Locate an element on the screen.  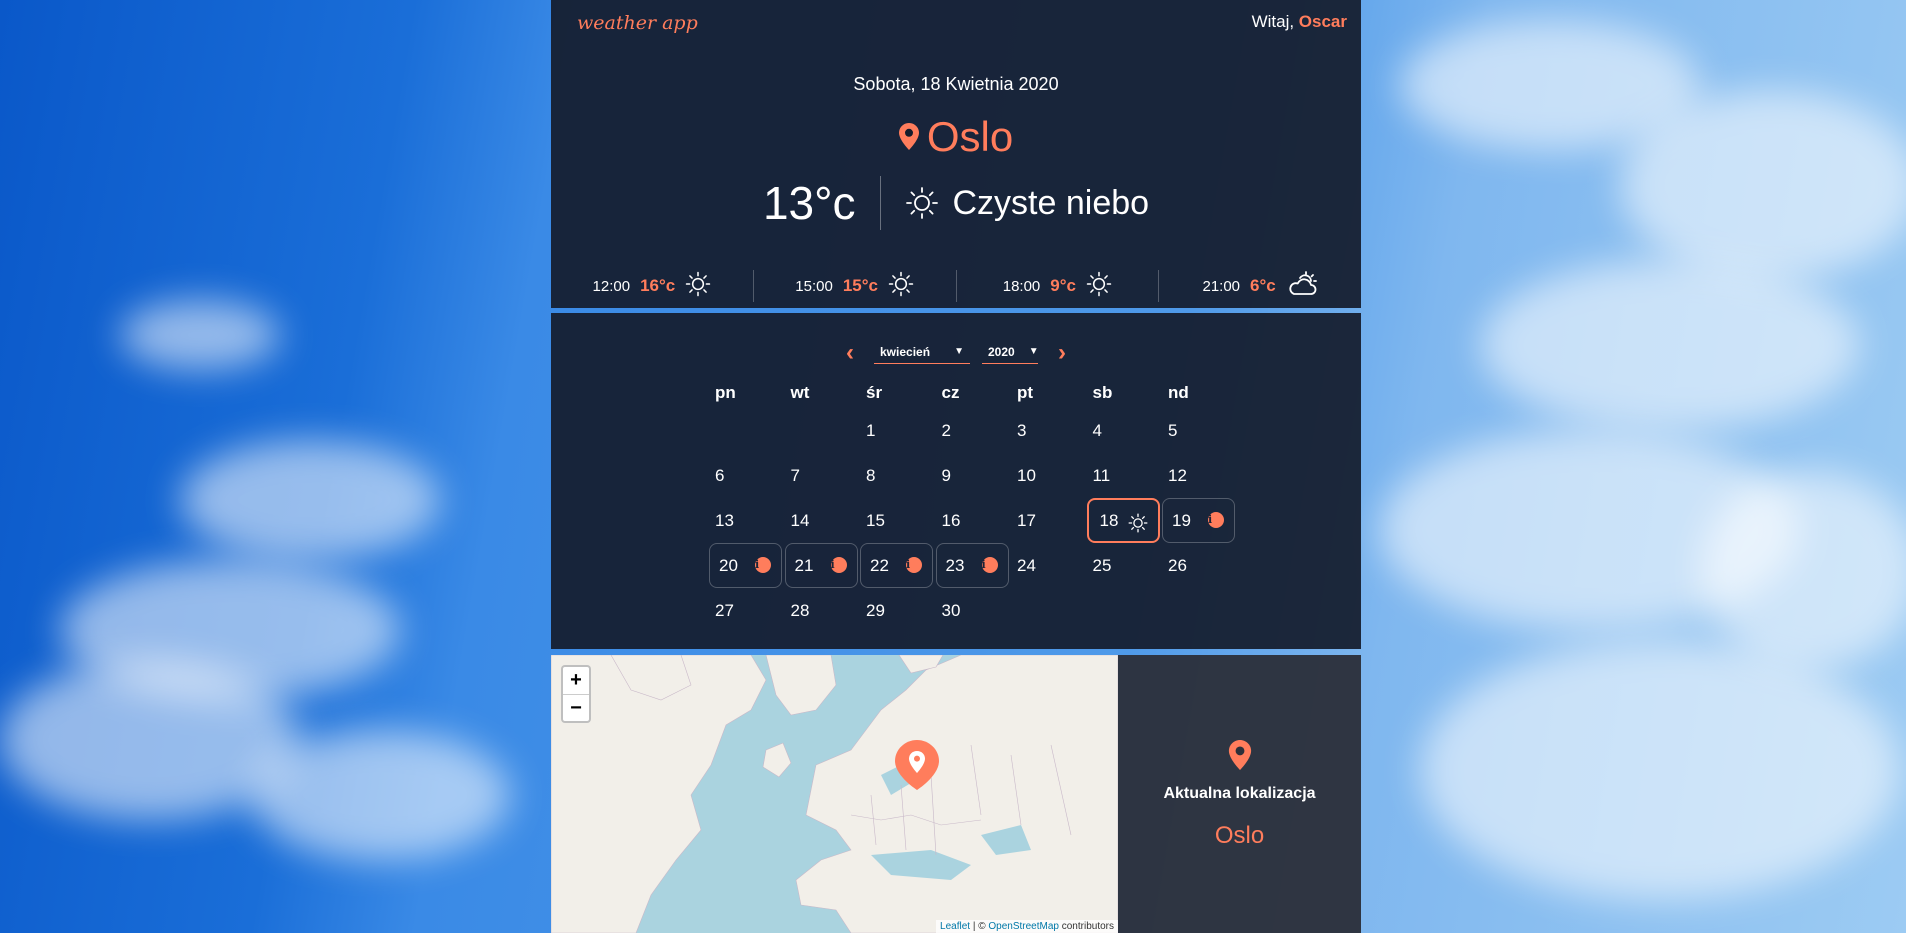
month-value: kwiecień is located at coordinates (905, 351).